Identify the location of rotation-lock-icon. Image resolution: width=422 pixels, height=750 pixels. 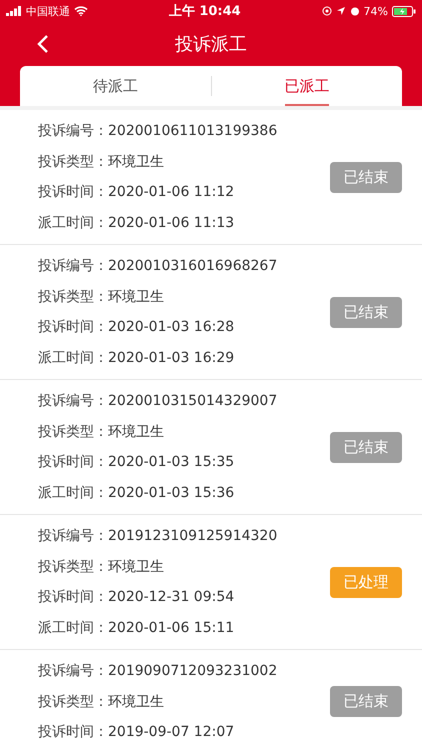
(327, 11).